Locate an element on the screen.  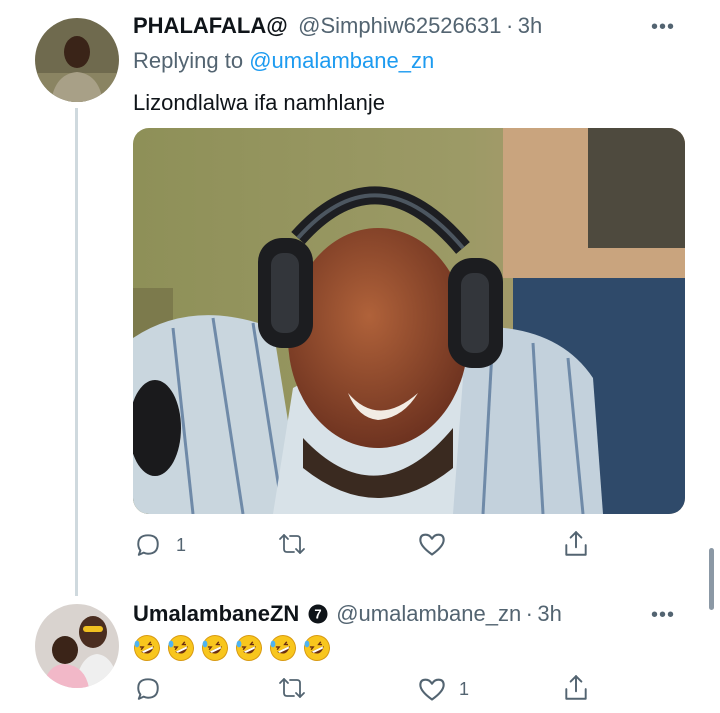
verified-badge-icon: 7 is located at coordinates (318, 614).